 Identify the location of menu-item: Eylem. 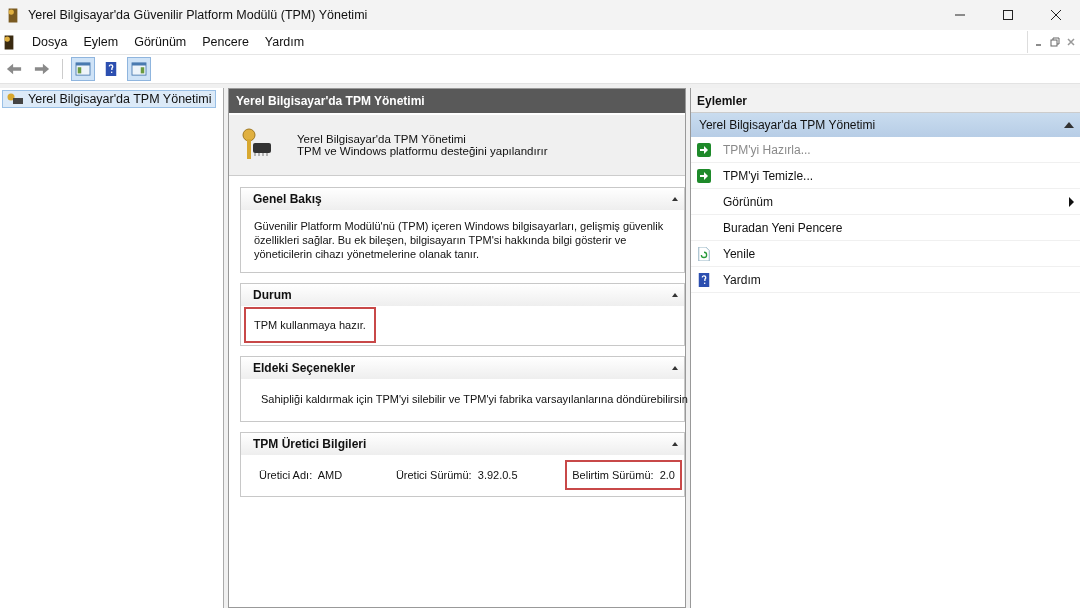
(101, 42).